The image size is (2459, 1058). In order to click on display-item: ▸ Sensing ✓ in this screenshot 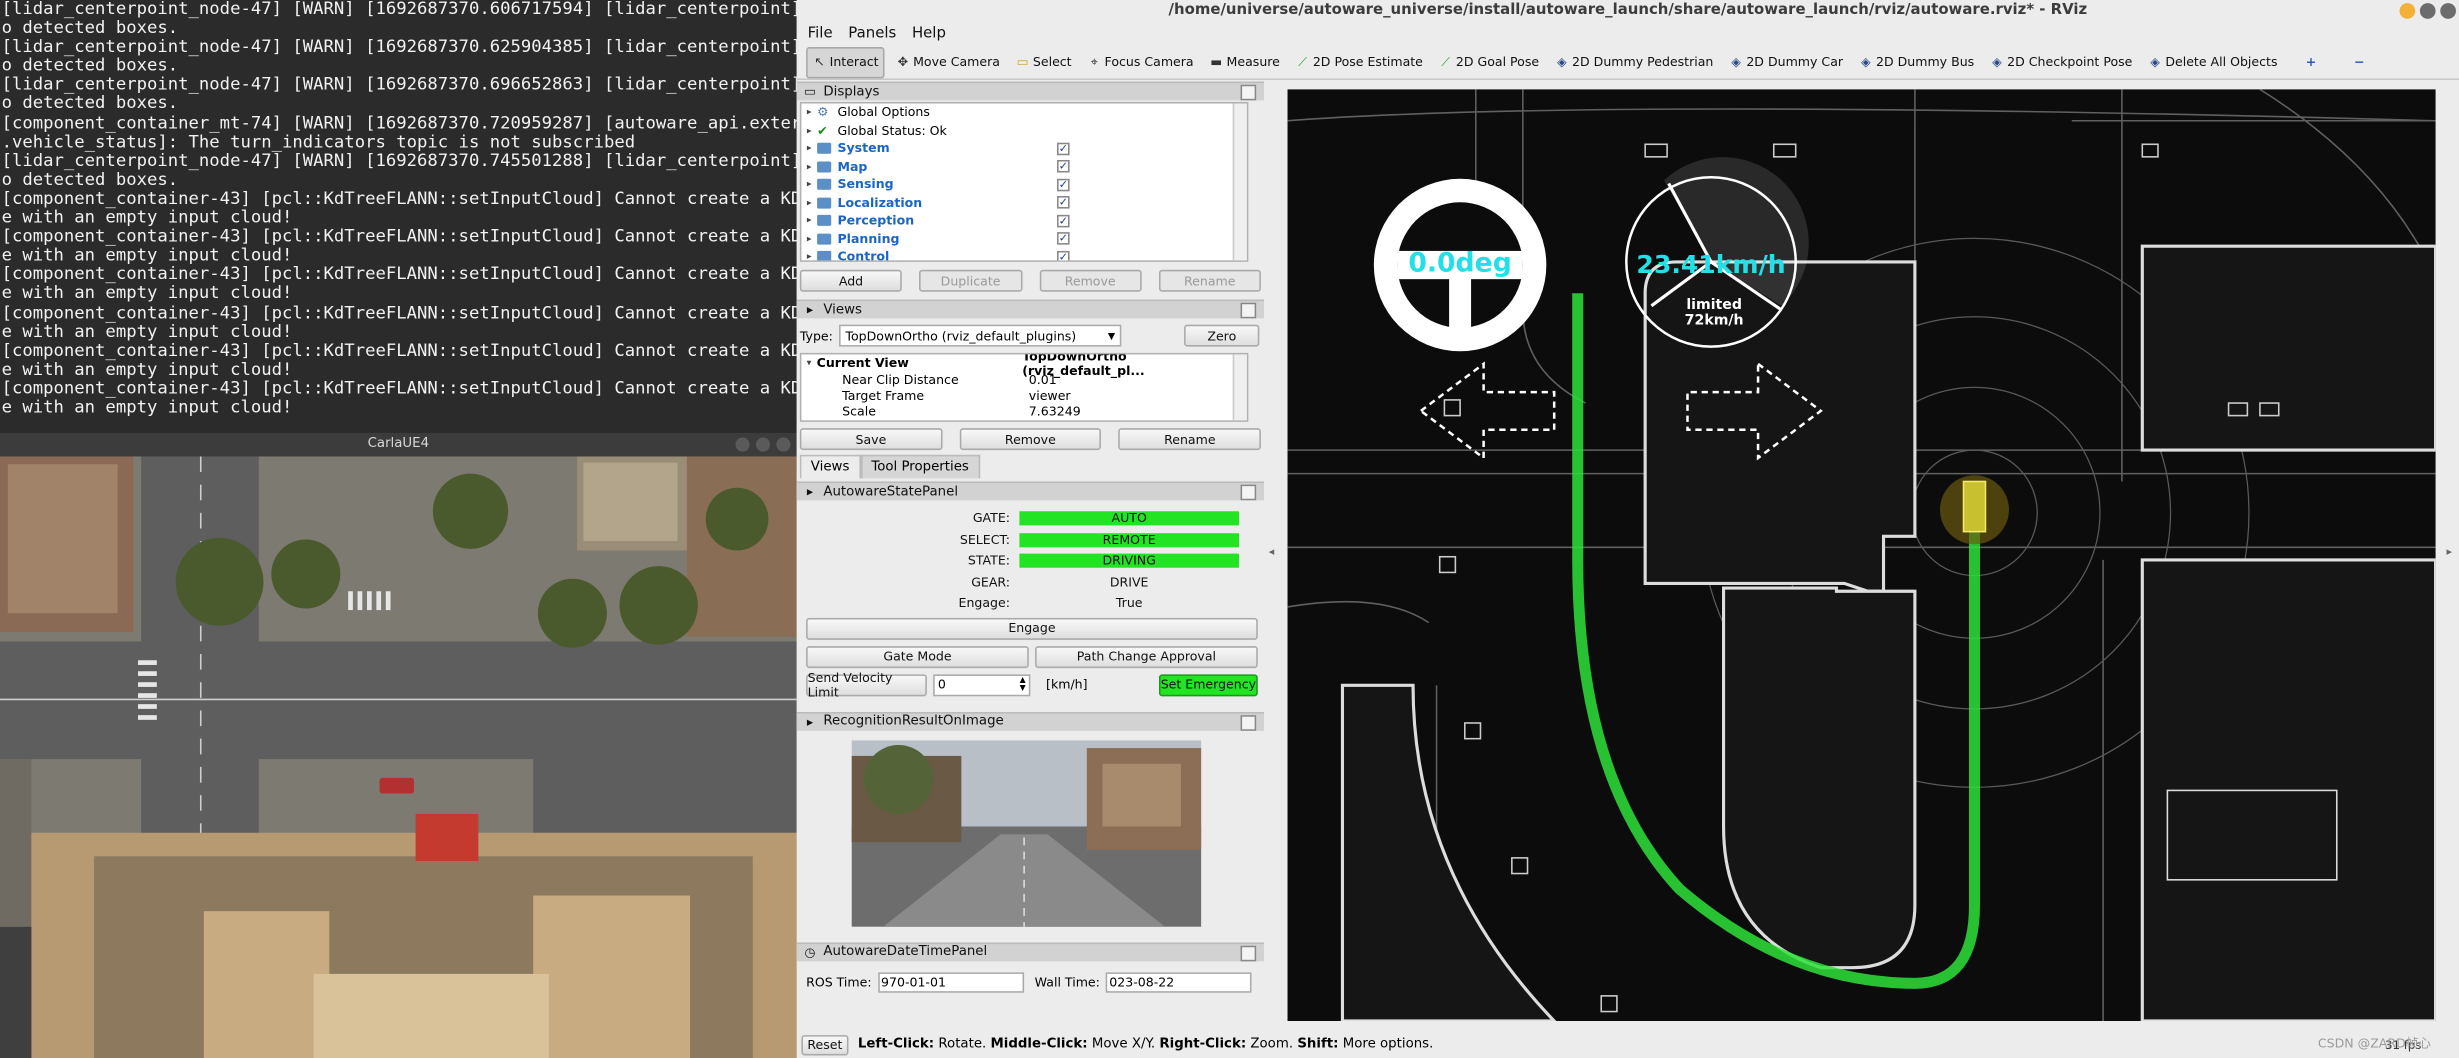, I will do `click(1023, 185)`.